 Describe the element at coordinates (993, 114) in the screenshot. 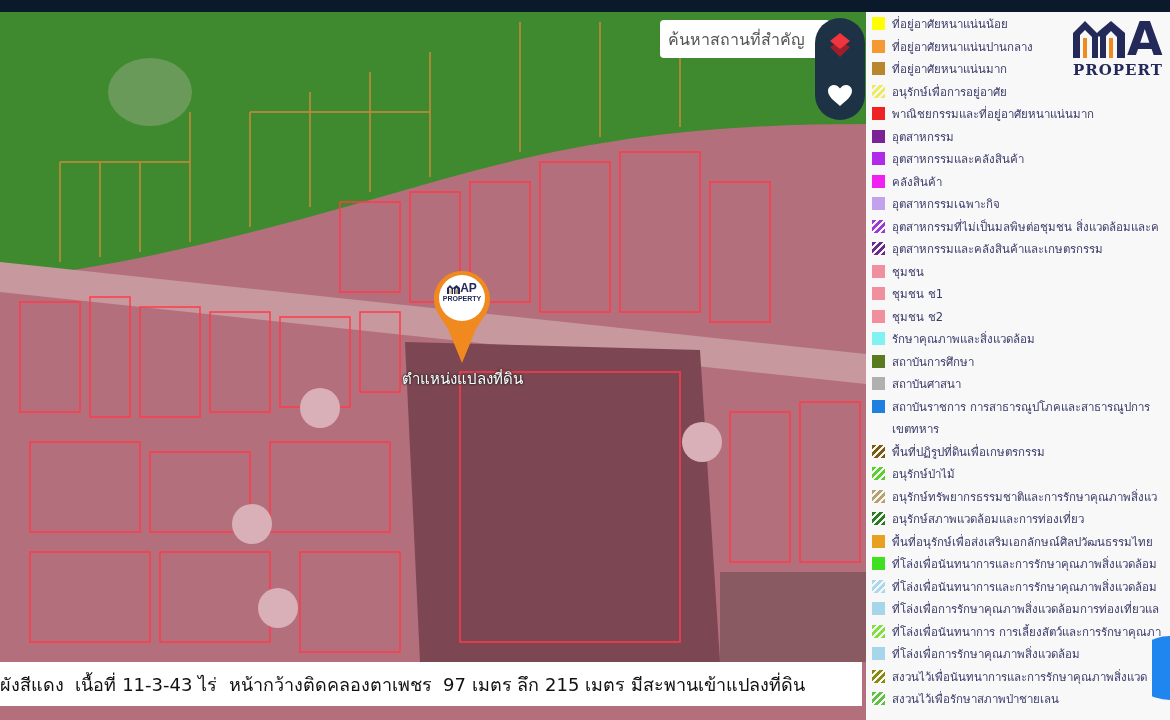

I see `legend-label: พาณิชยกรรมและที่อยู่อาศัยหนาแน่นมาก` at that location.